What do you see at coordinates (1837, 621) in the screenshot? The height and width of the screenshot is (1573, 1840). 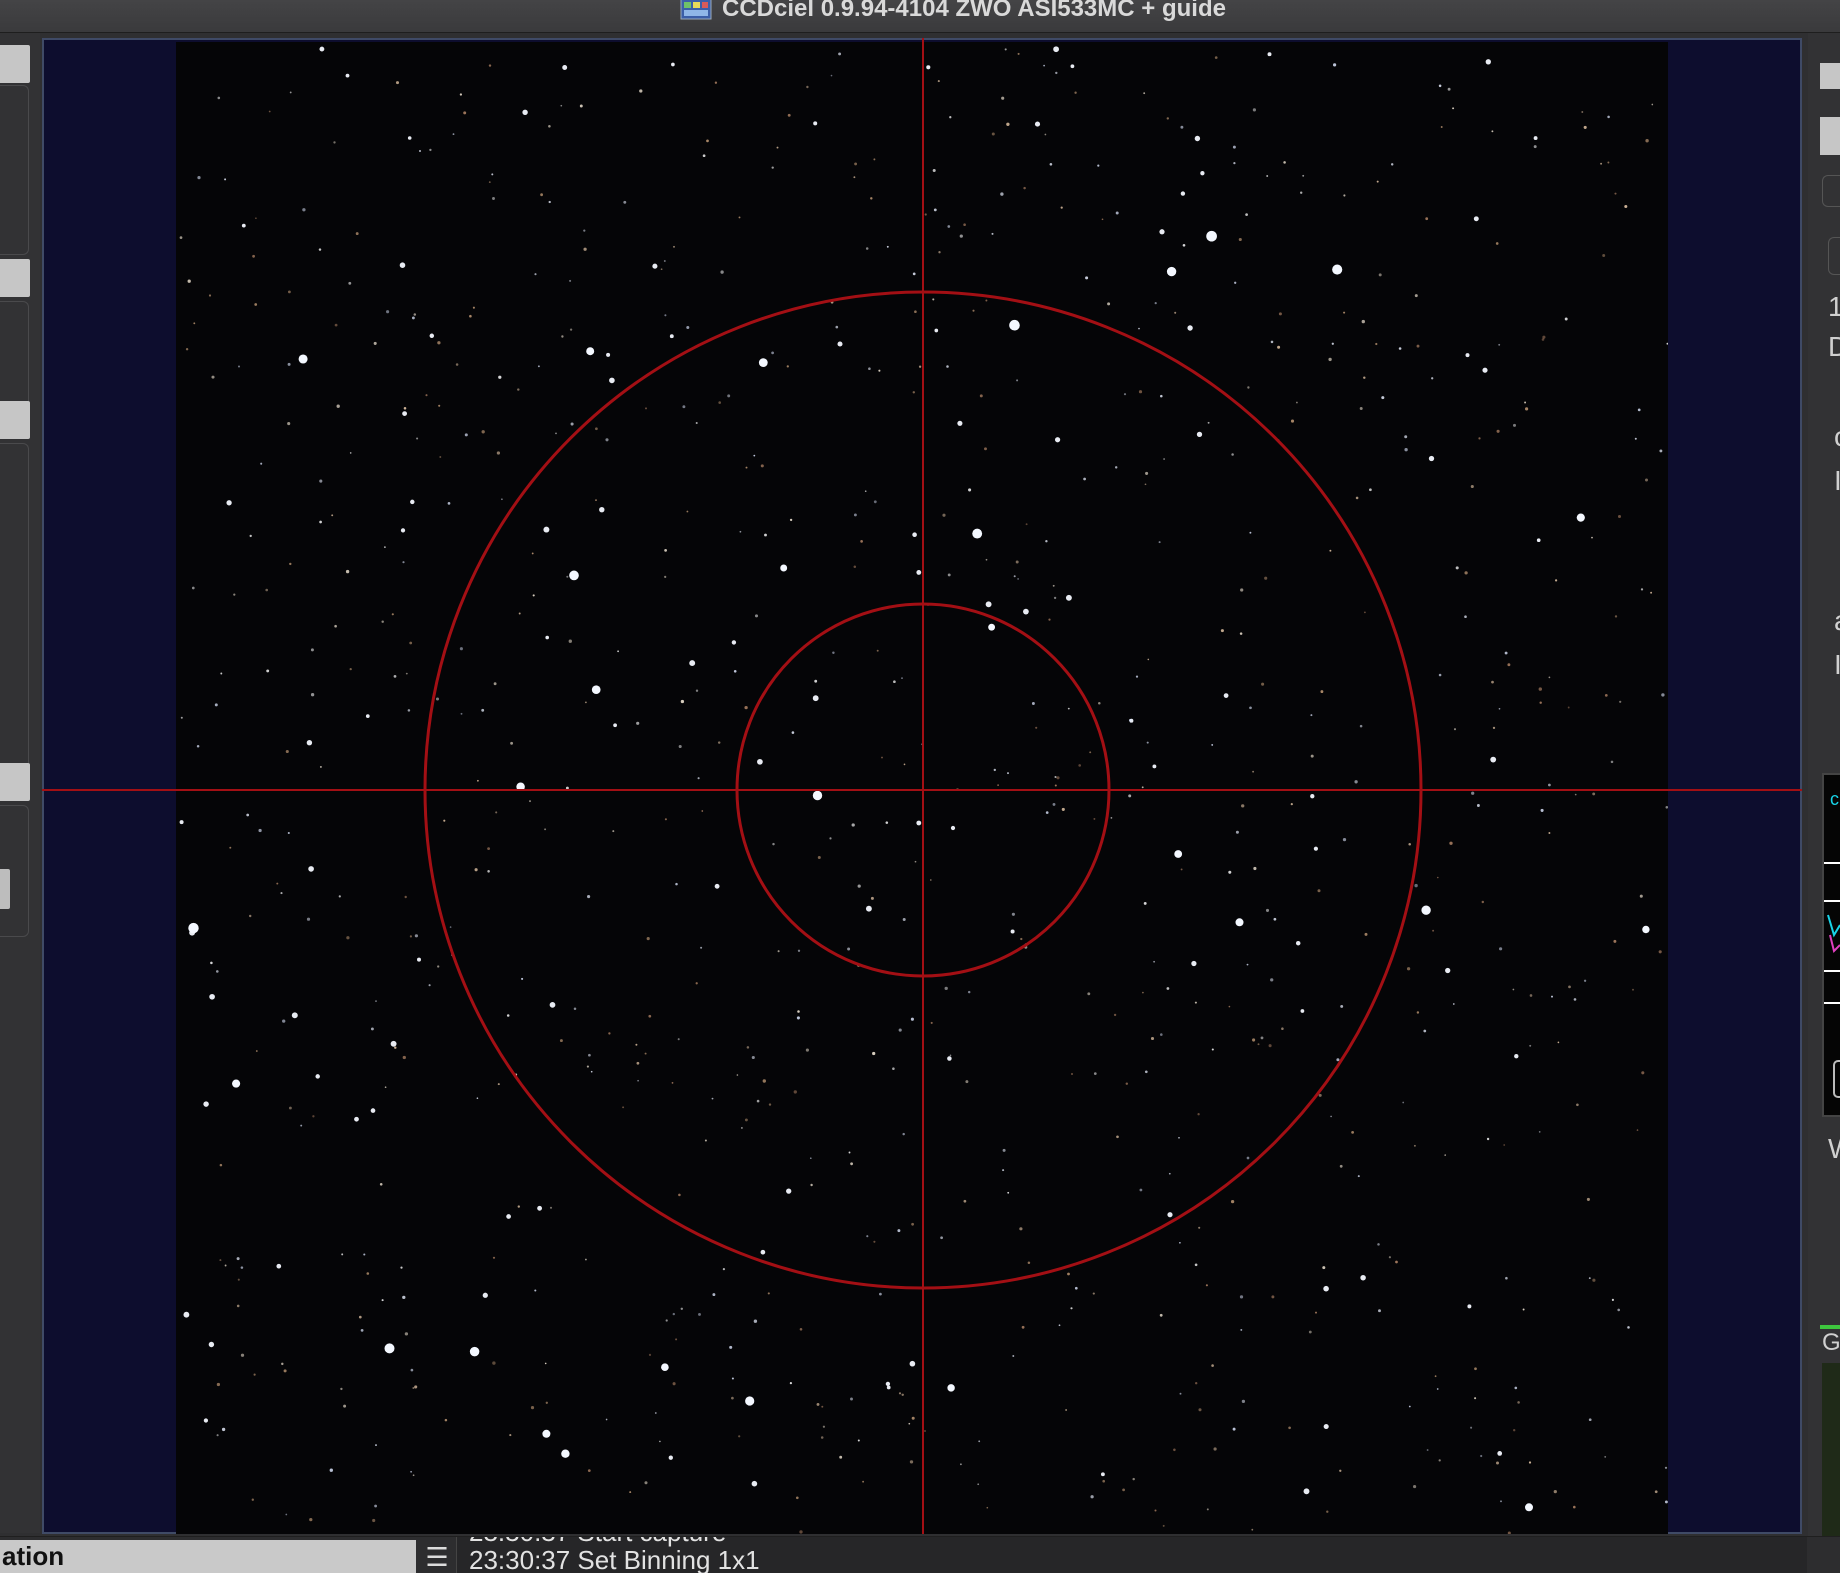 I see `panel-label: a` at bounding box center [1837, 621].